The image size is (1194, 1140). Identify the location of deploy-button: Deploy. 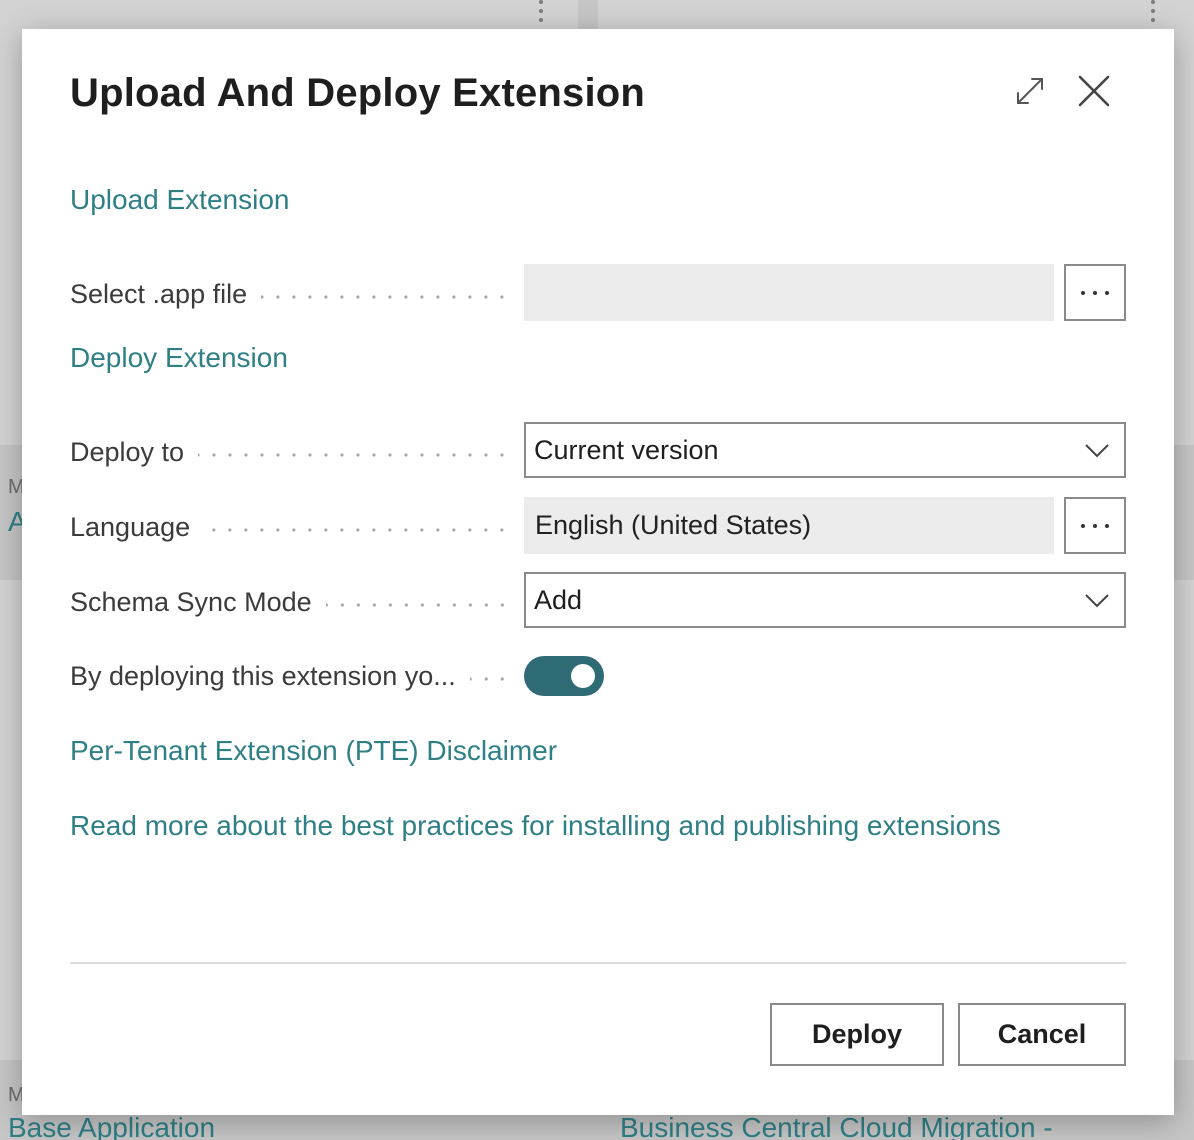
(857, 1034).